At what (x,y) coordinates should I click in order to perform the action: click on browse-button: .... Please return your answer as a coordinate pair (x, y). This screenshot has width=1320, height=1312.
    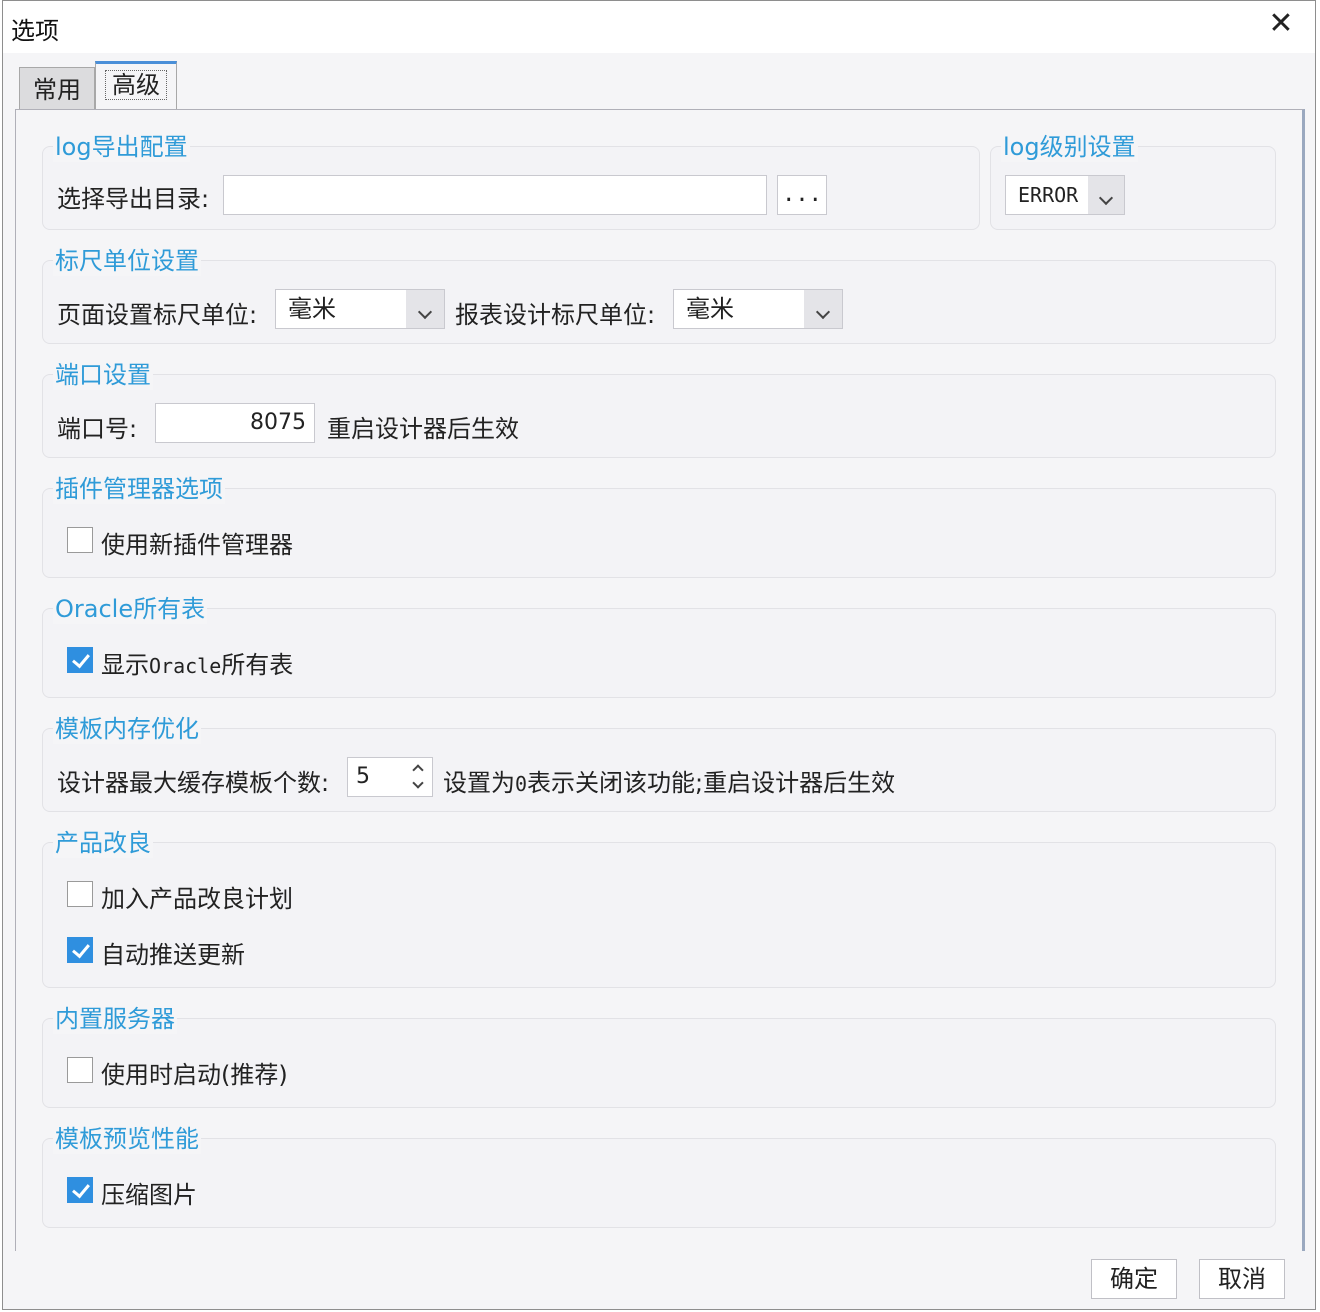
    Looking at the image, I should click on (802, 195).